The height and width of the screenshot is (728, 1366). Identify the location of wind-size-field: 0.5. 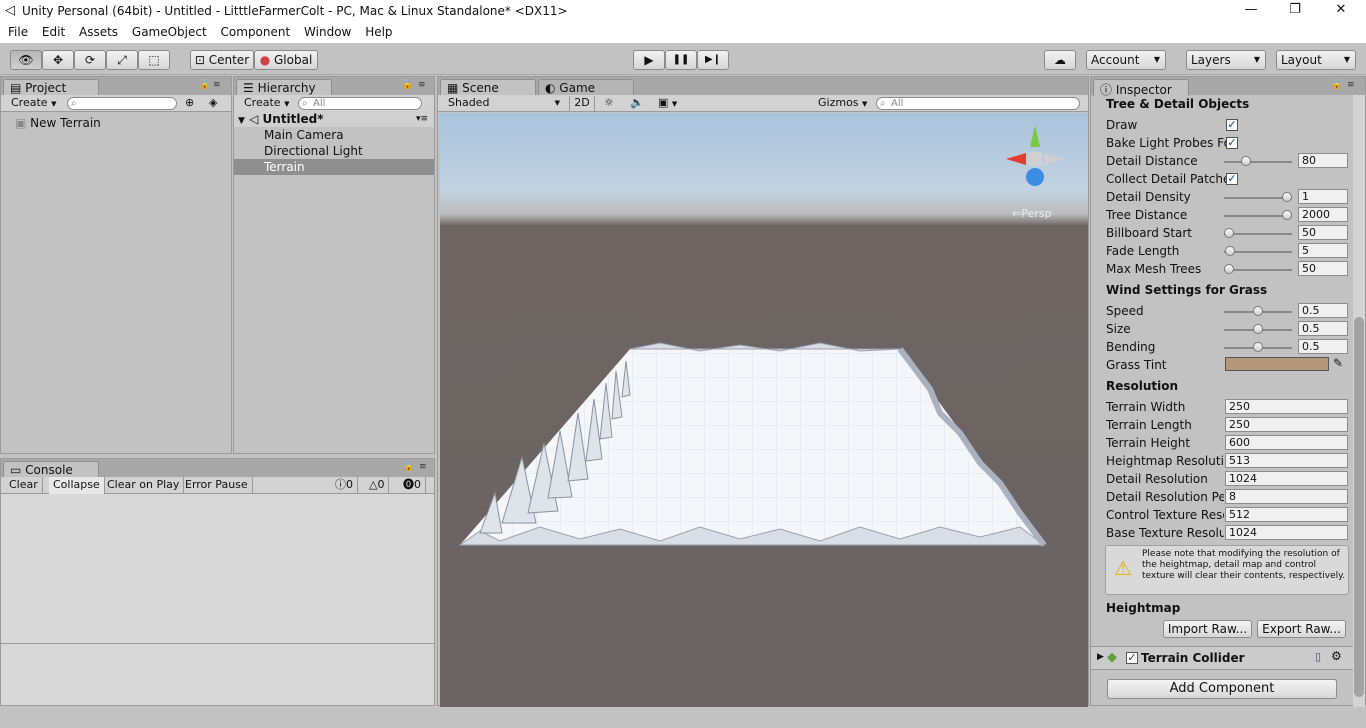
(1323, 328).